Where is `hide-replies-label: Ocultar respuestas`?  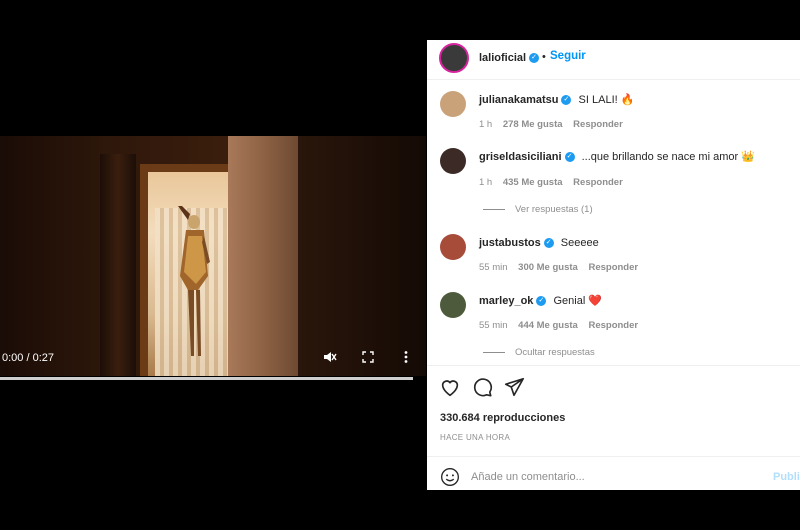
hide-replies-label: Ocultar respuestas is located at coordinates (555, 352).